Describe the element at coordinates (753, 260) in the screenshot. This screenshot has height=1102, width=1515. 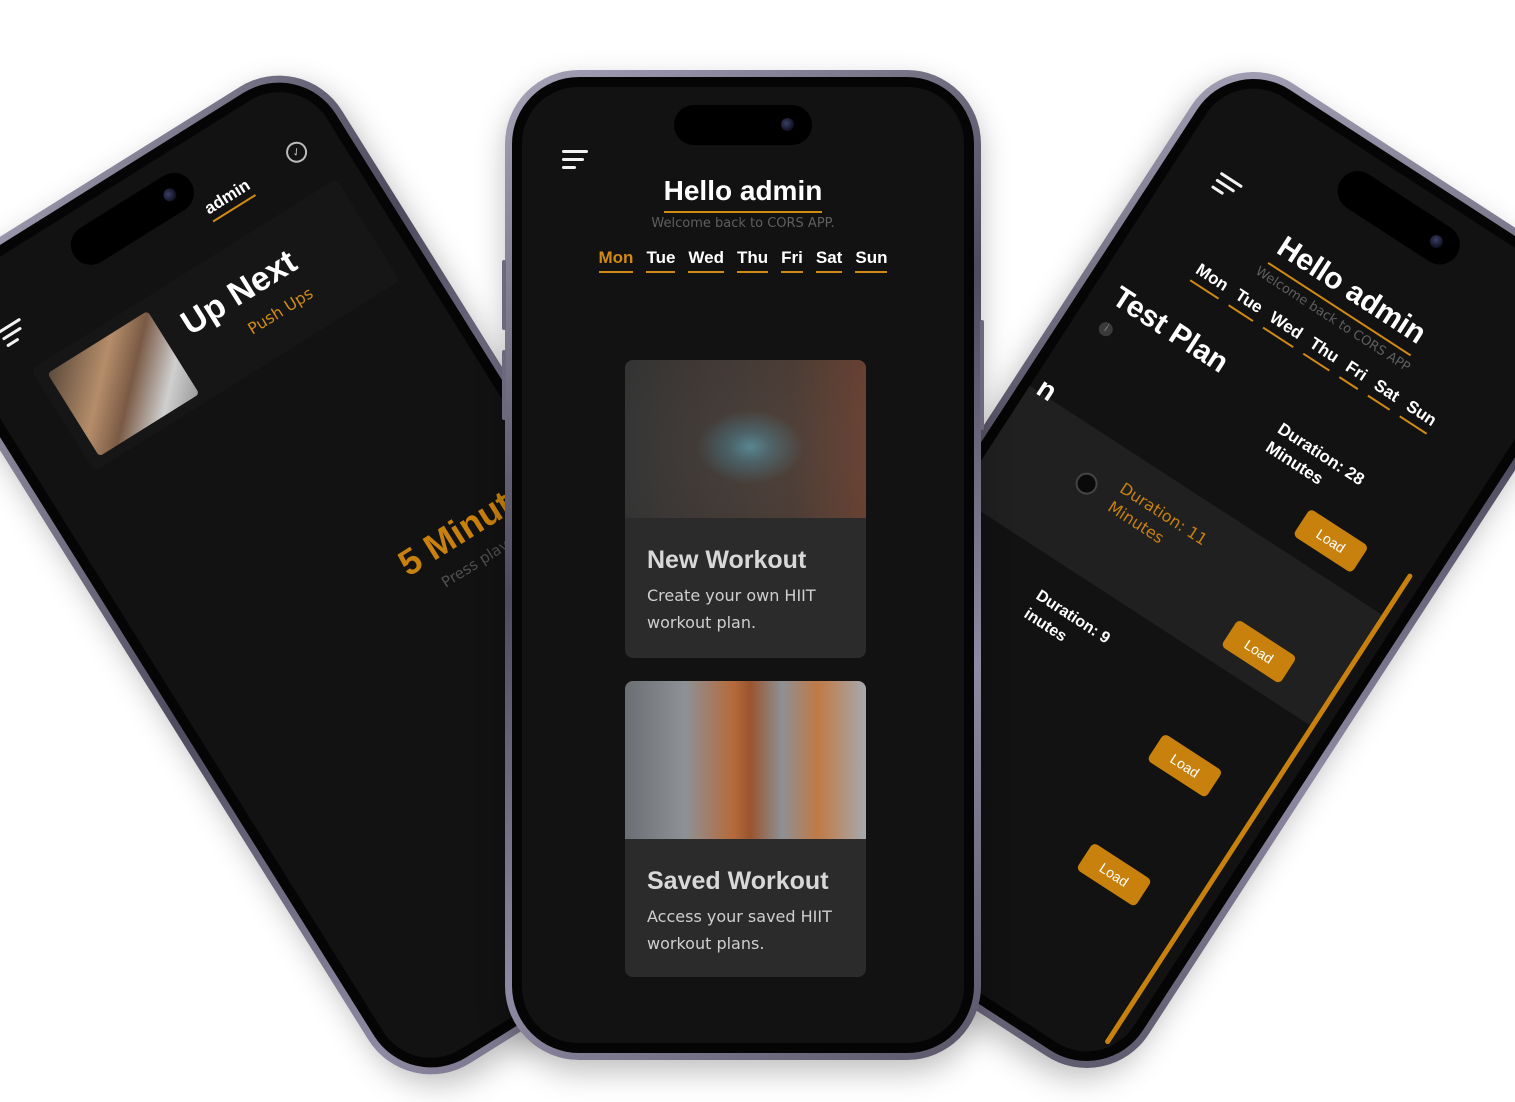
I see `day-tab-thu: Thu` at that location.